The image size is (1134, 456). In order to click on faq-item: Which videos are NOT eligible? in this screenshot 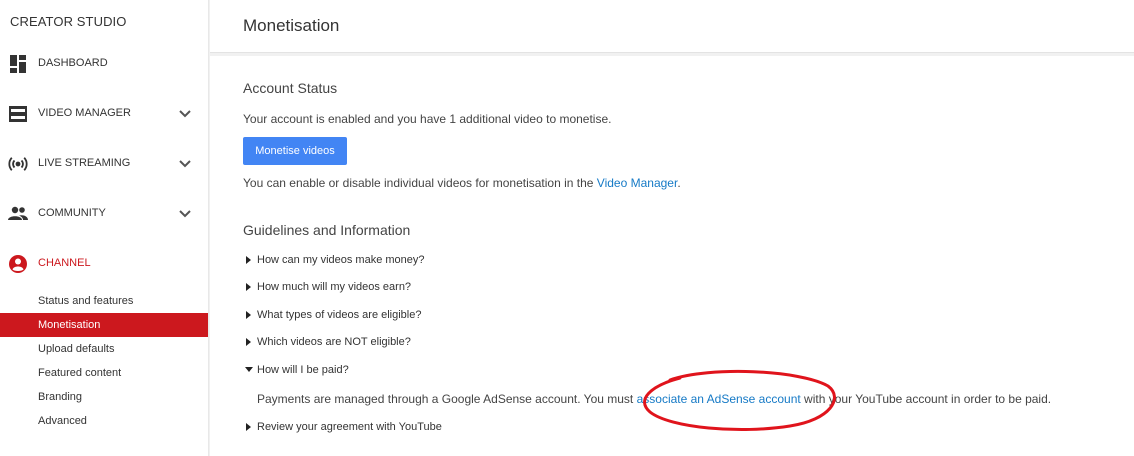, I will do `click(327, 342)`.